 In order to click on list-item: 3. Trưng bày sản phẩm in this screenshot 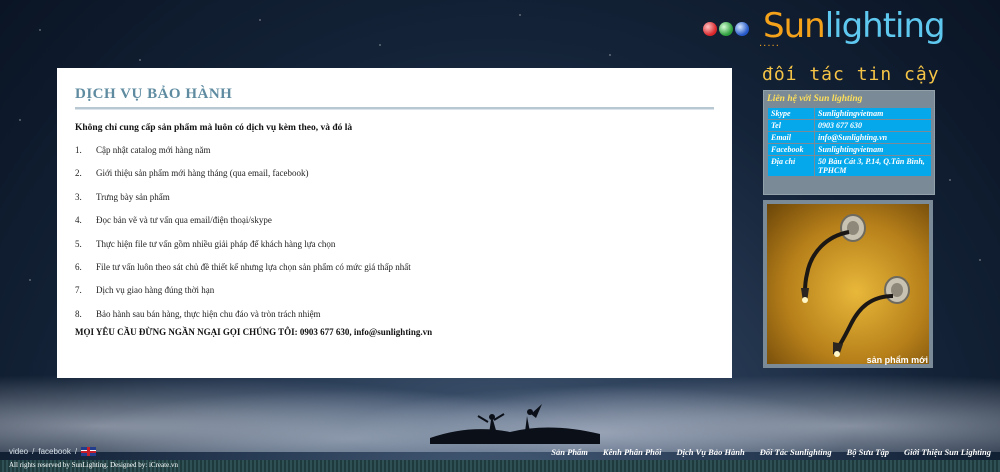, I will do `click(243, 203)`.